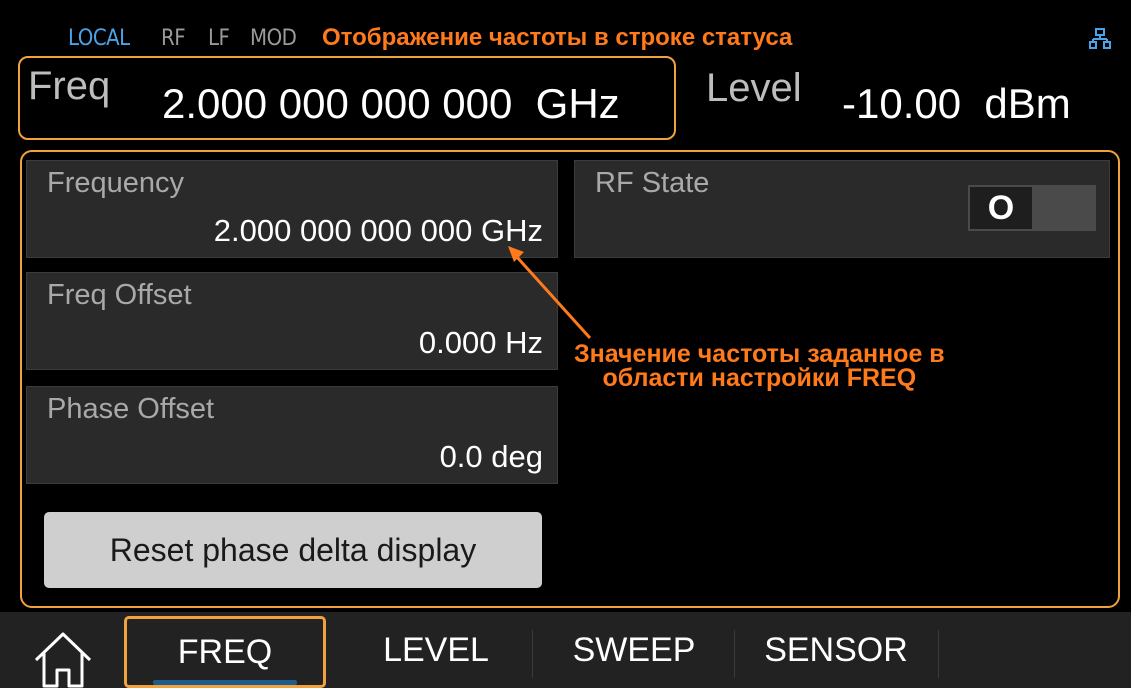 Image resolution: width=1131 pixels, height=688 pixels. What do you see at coordinates (480, 342) in the screenshot?
I see `freq-offset-value: 0.000 Hz` at bounding box center [480, 342].